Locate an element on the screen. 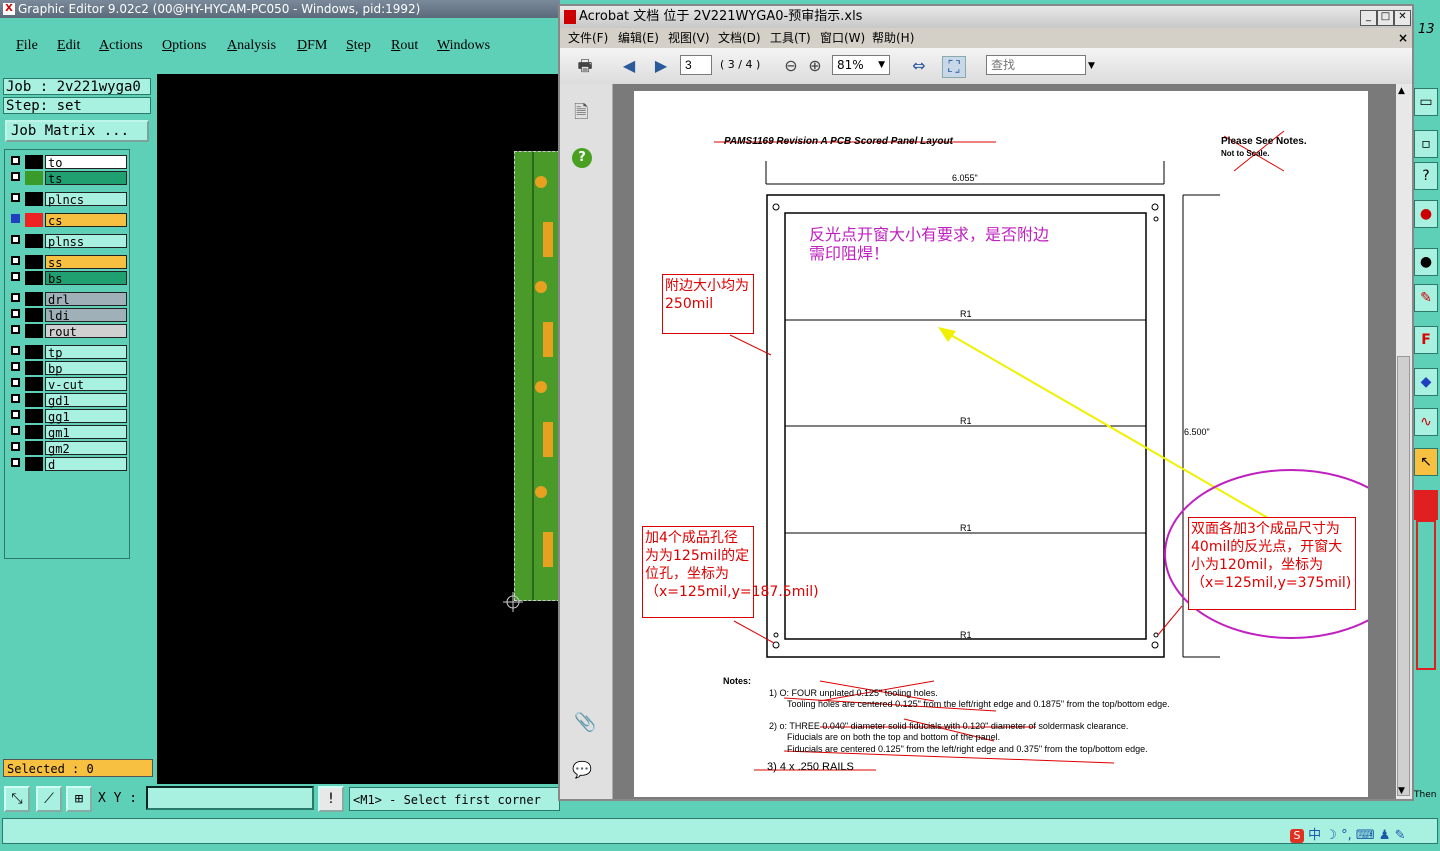  pages-icon: 🗎 is located at coordinates (581, 115).